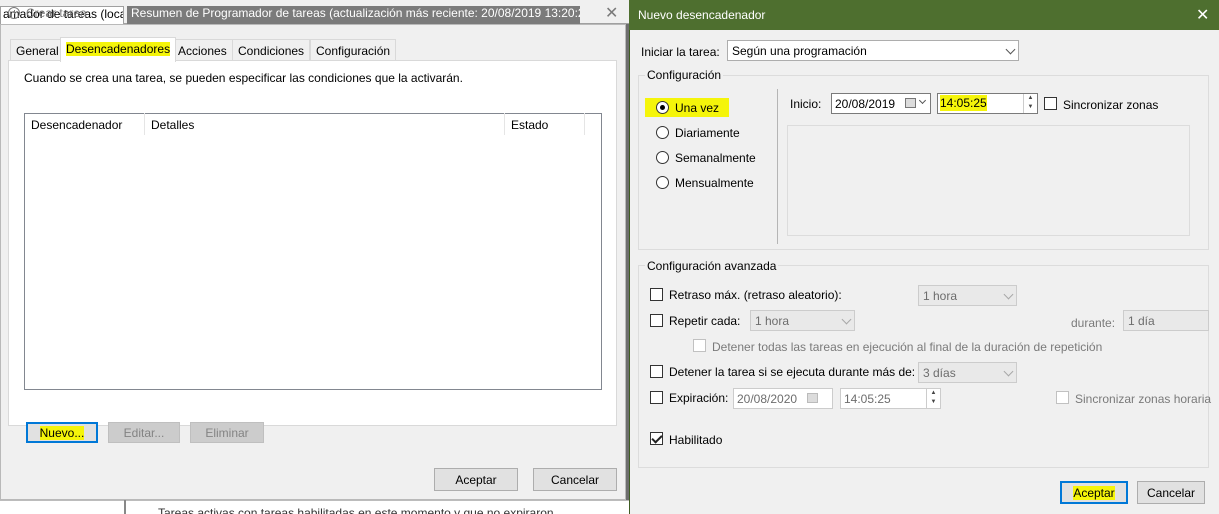  Describe the element at coordinates (699, 345) in the screenshot. I see `detener-todas-checkbox` at that location.